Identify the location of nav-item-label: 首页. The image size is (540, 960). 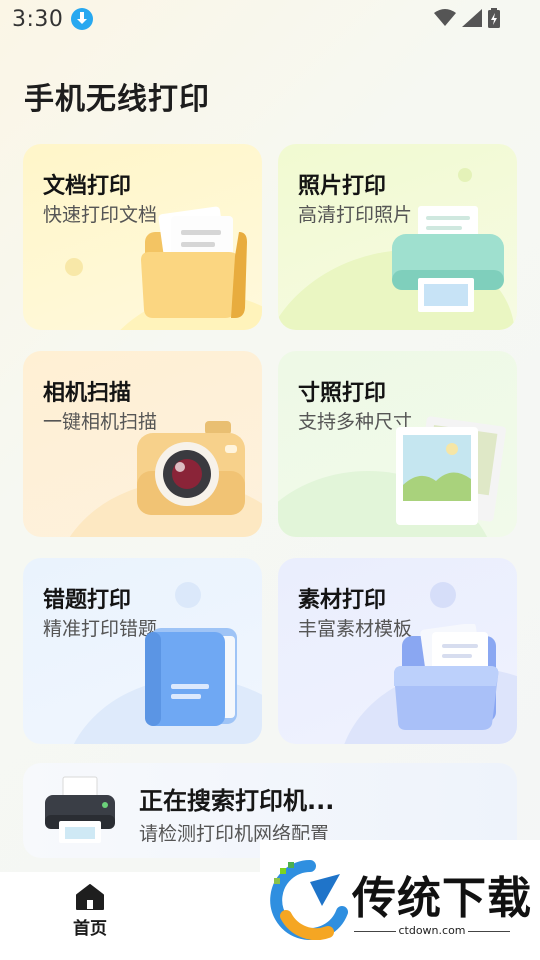
(90, 929).